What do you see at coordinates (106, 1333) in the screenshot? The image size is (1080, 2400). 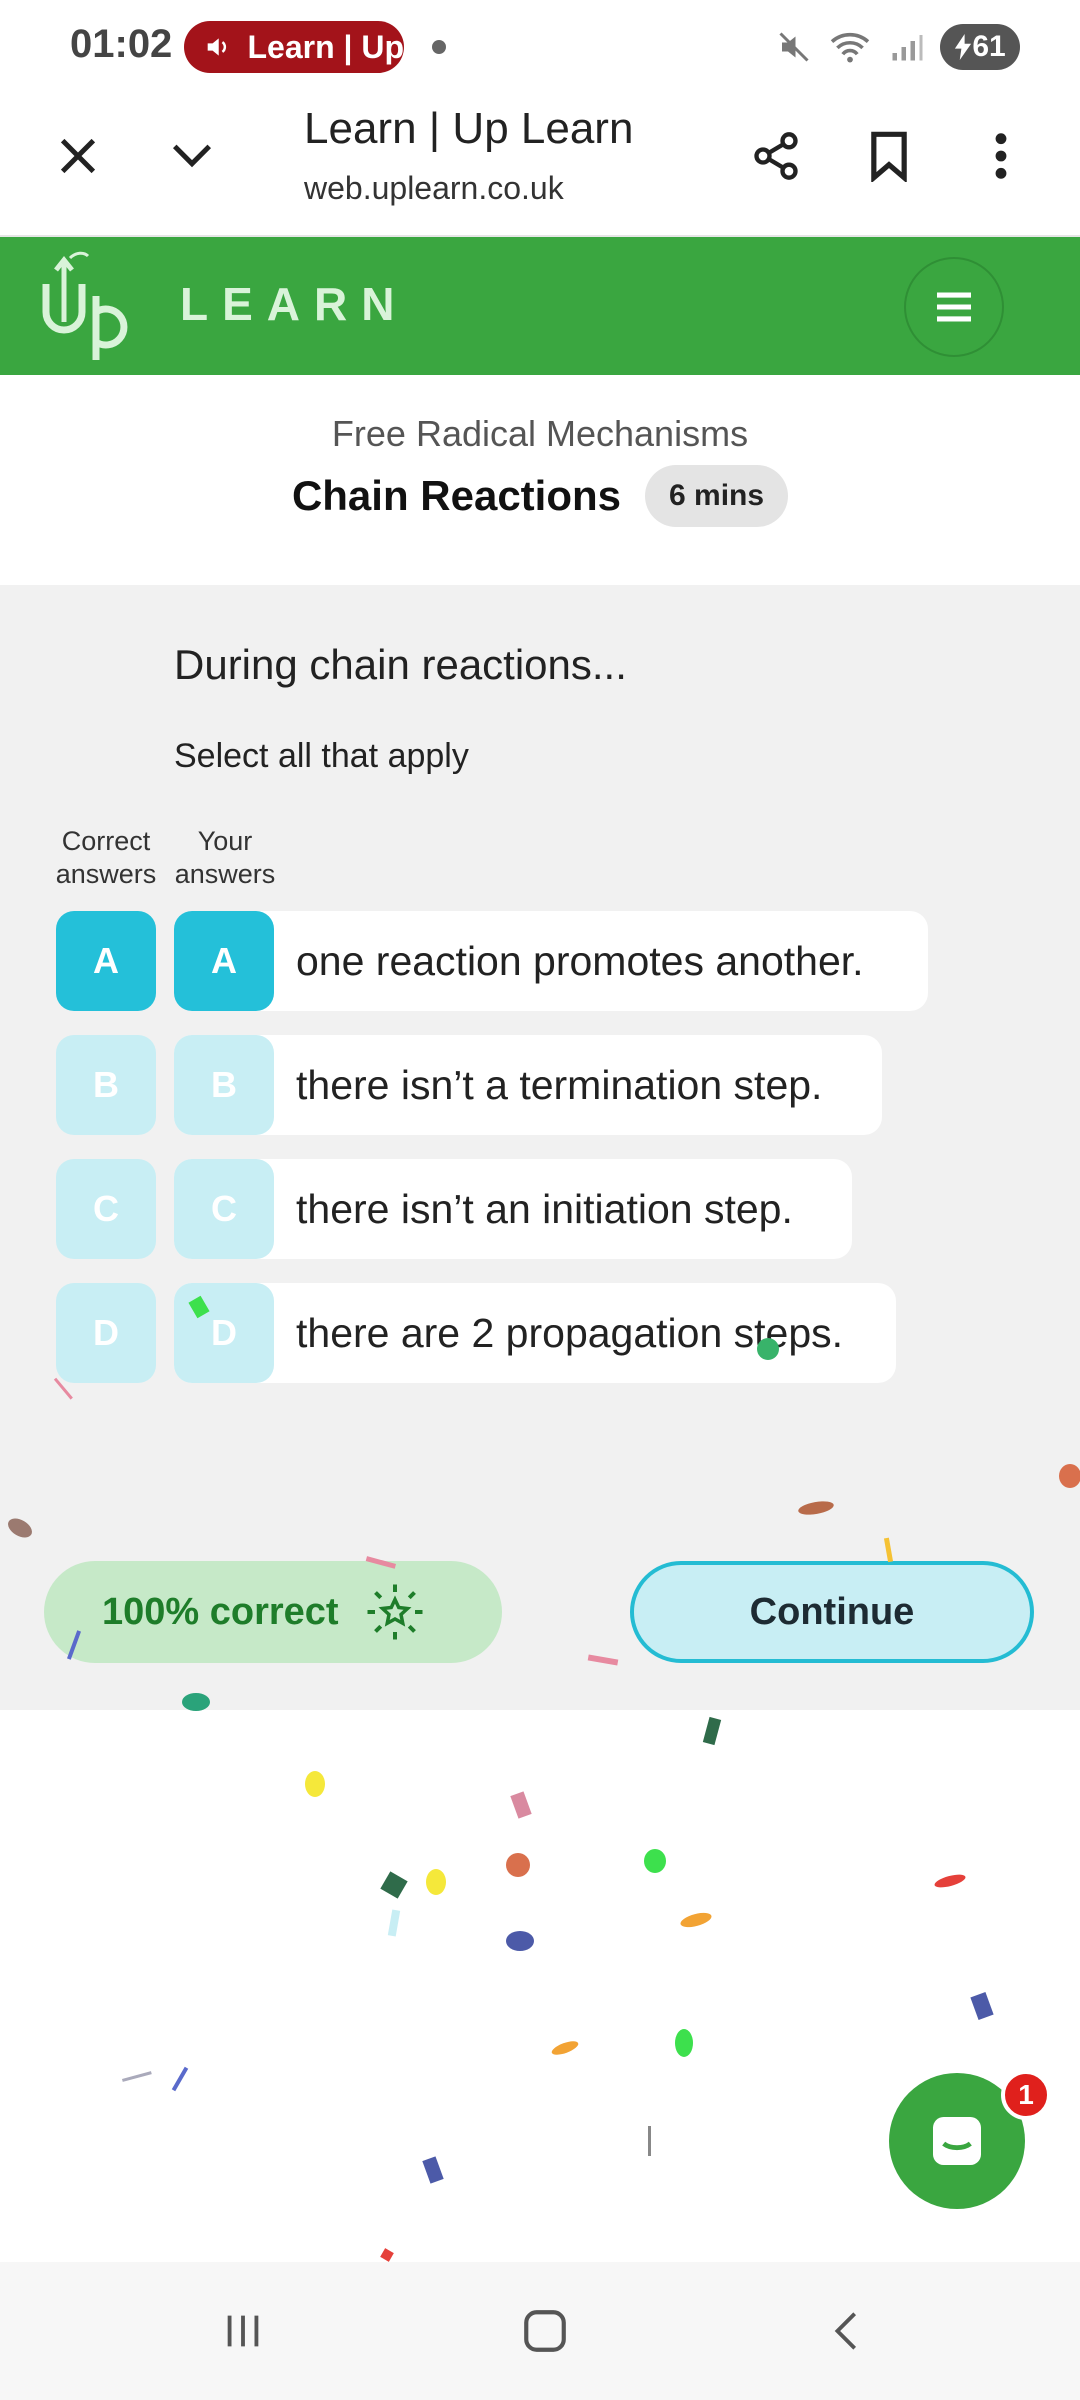 I see `correct-marker-d: D` at bounding box center [106, 1333].